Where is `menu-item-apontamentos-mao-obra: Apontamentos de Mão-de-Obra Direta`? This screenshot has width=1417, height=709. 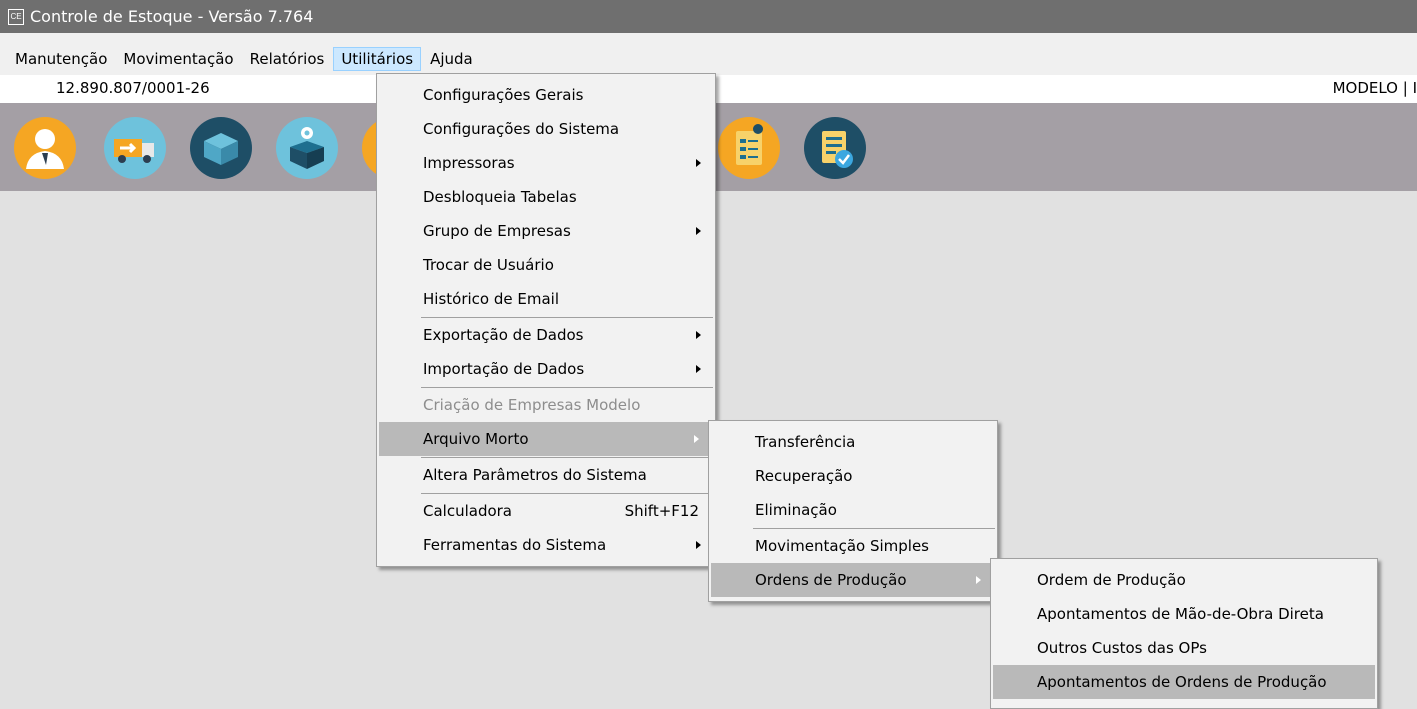
menu-item-apontamentos-mao-obra: Apontamentos de Mão-de-Obra Direta is located at coordinates (1184, 614).